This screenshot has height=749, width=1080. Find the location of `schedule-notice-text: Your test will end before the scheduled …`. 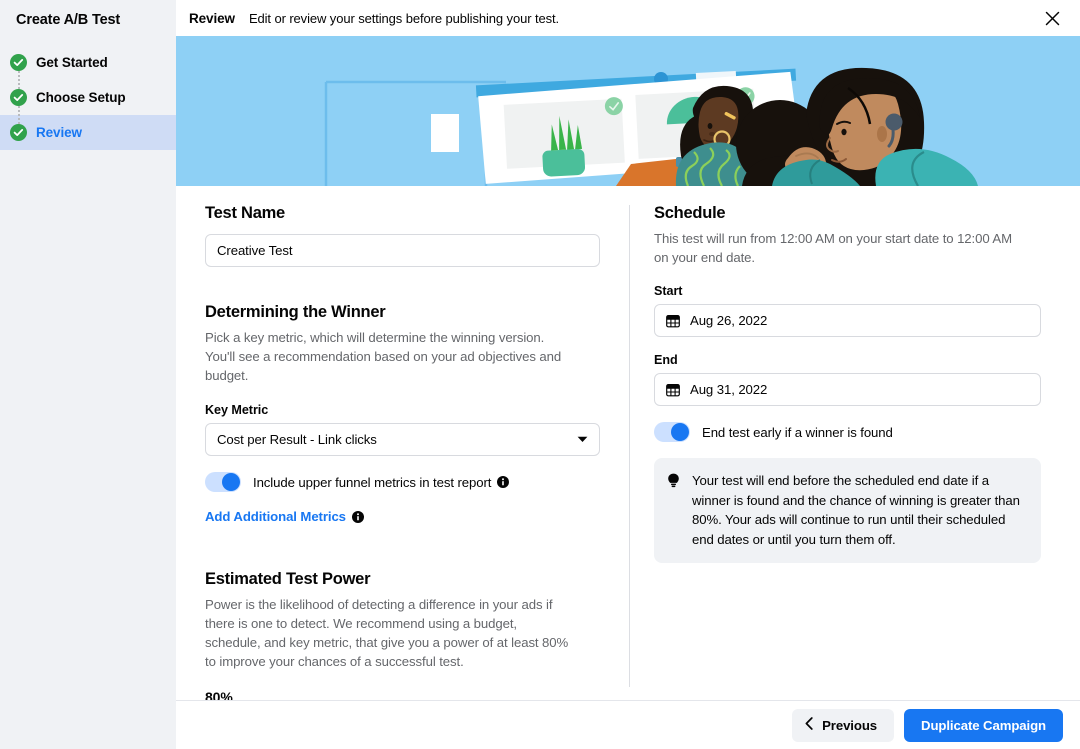

schedule-notice-text: Your test will end before the scheduled … is located at coordinates (856, 510).